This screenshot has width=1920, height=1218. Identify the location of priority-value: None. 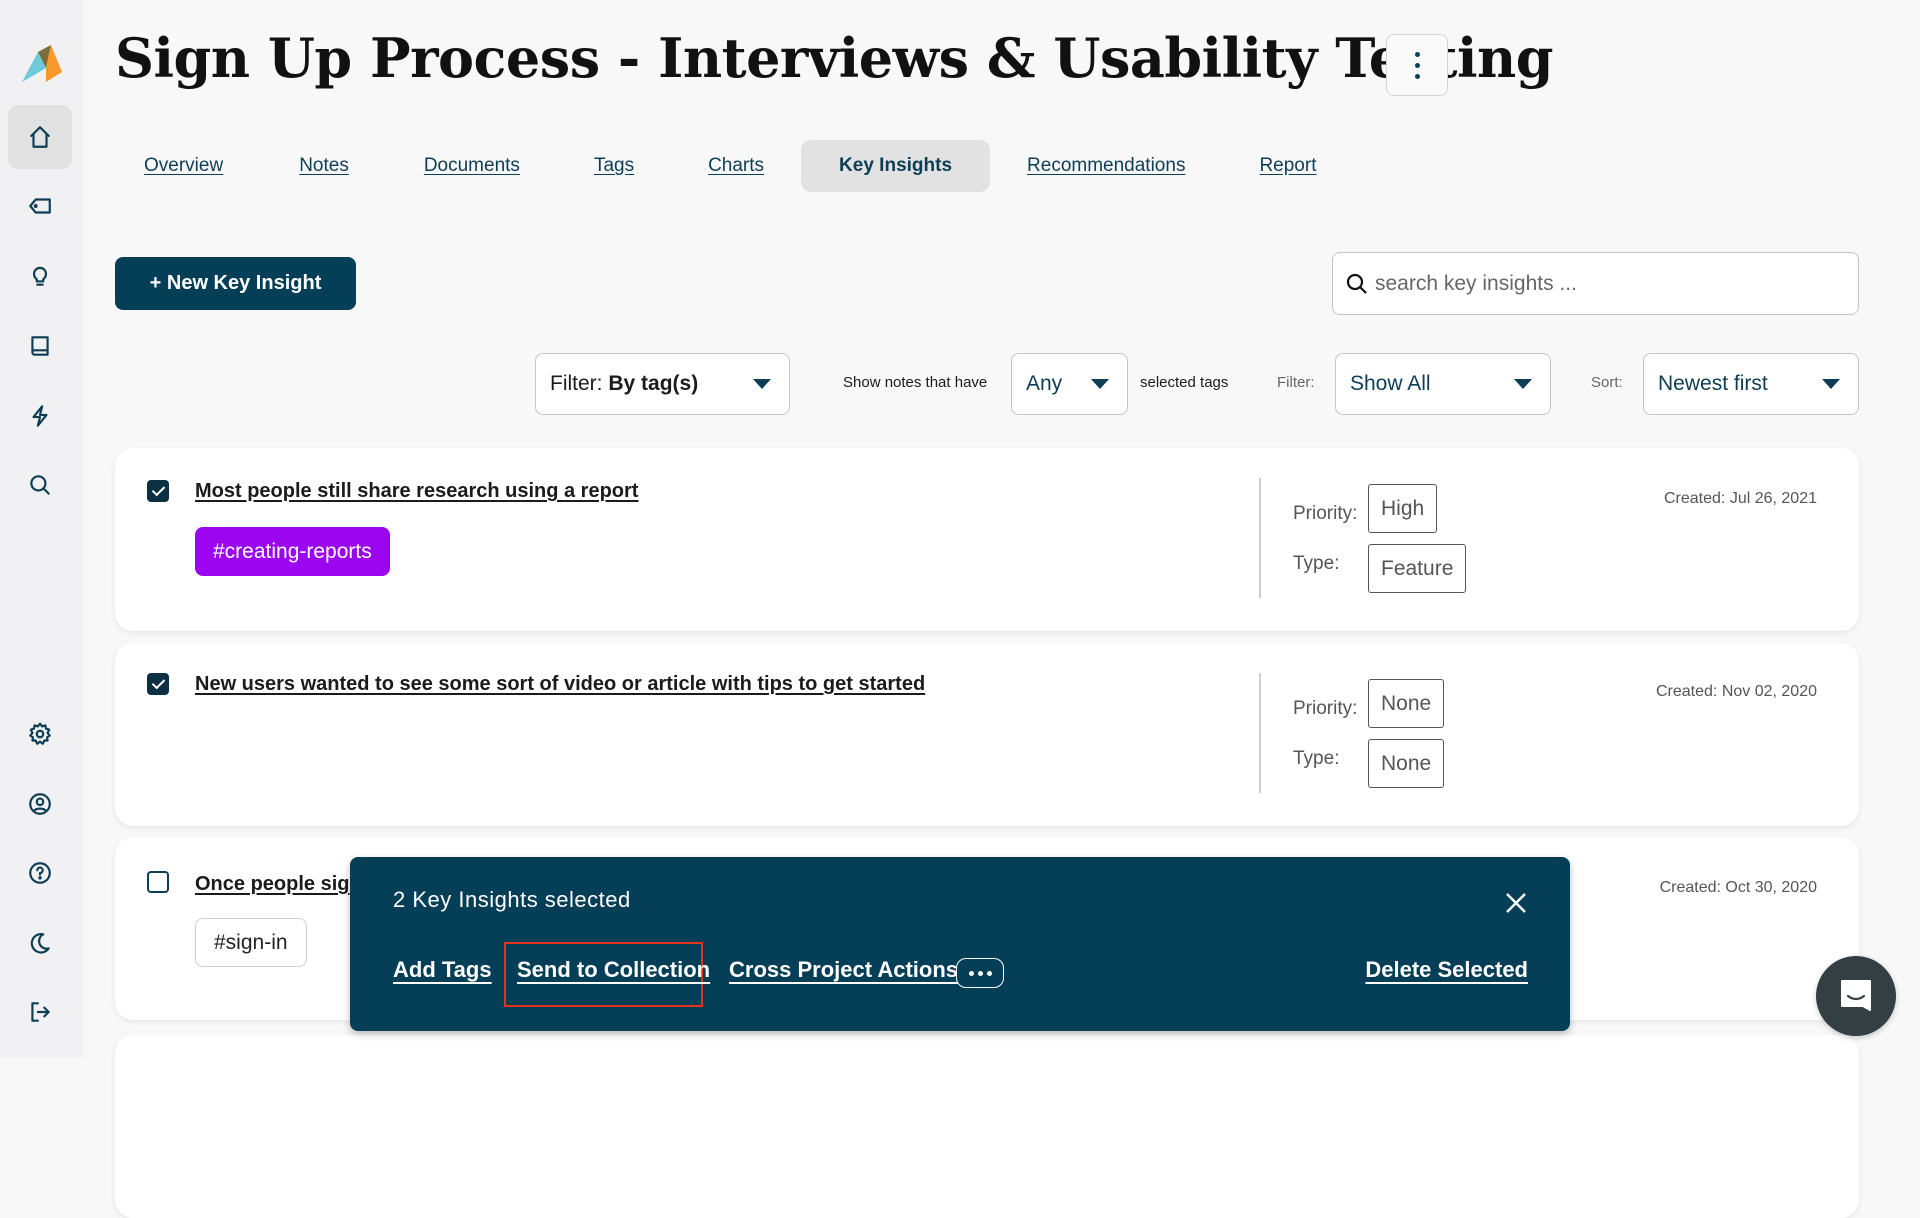
(1406, 703).